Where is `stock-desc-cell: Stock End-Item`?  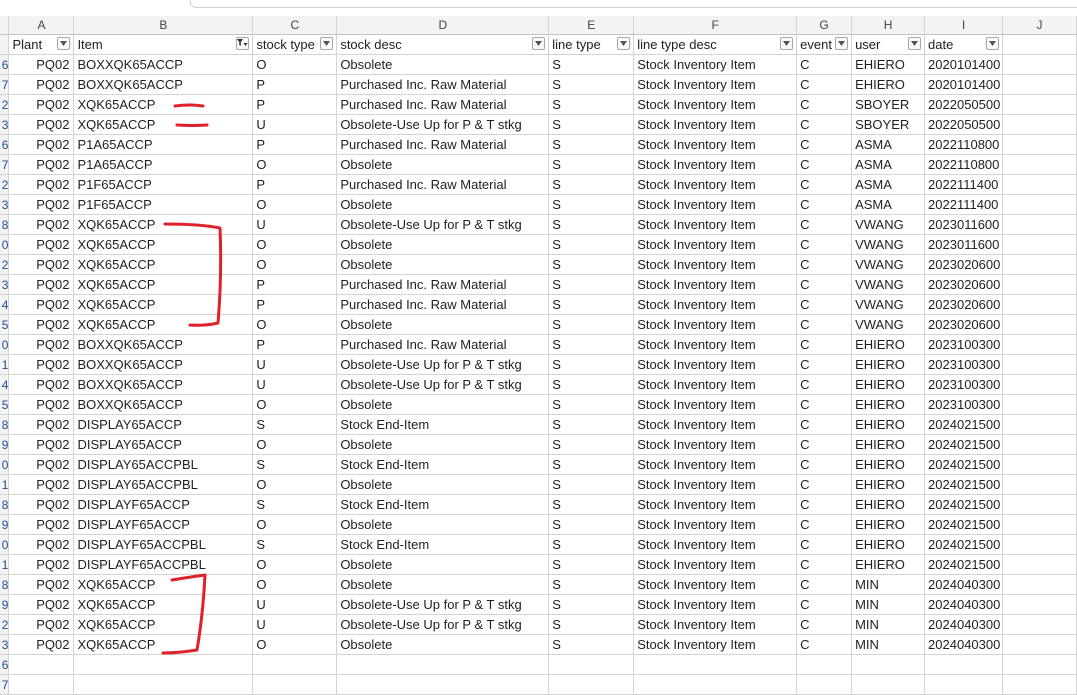
stock-desc-cell: Stock End-Item is located at coordinates (443, 544).